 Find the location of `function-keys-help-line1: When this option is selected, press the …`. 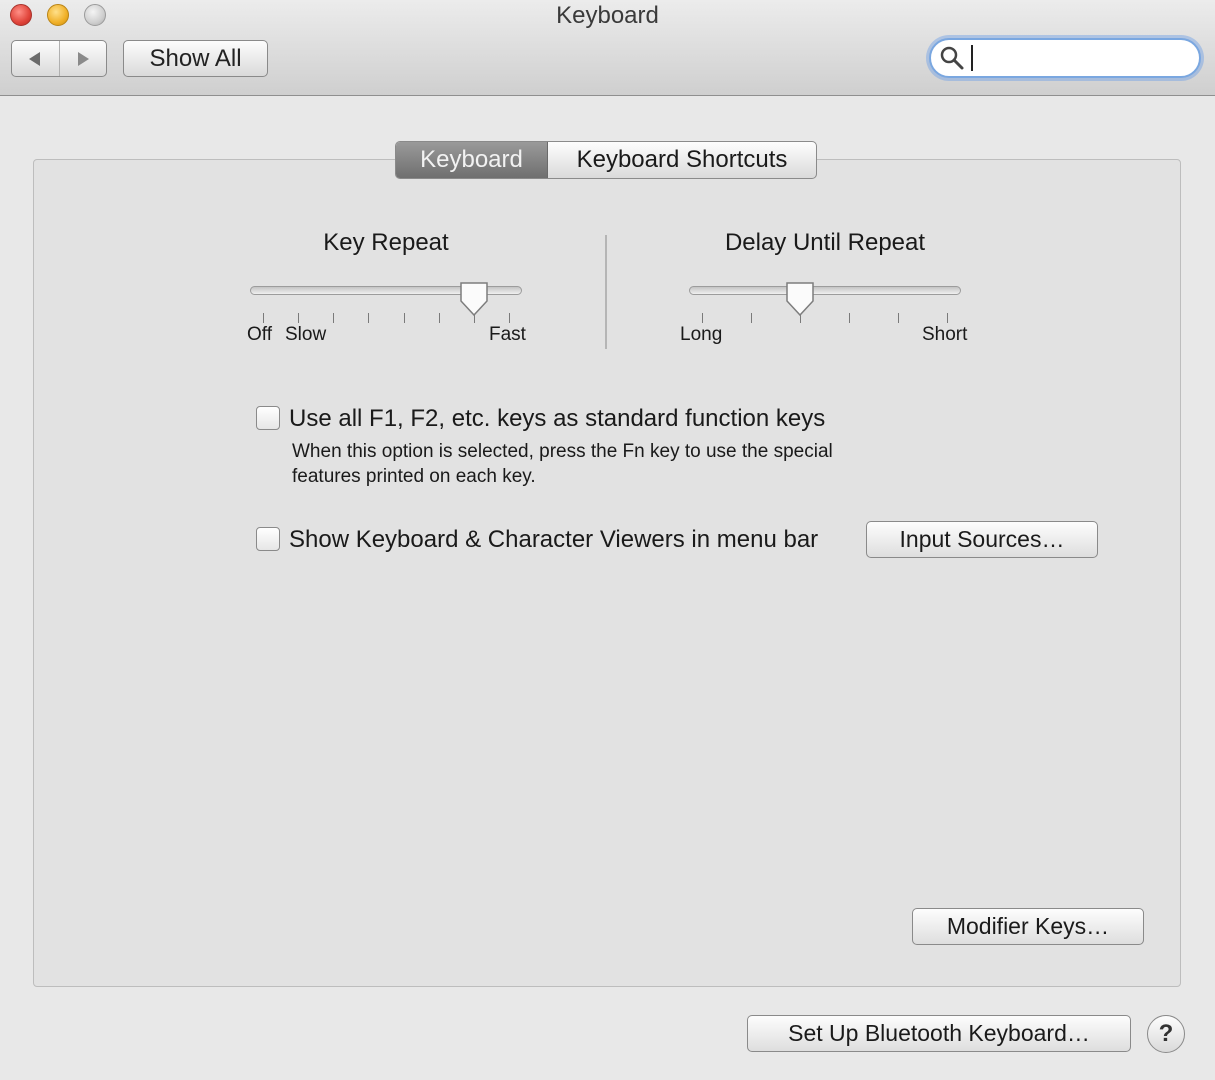

function-keys-help-line1: When this option is selected, press the … is located at coordinates (562, 451).